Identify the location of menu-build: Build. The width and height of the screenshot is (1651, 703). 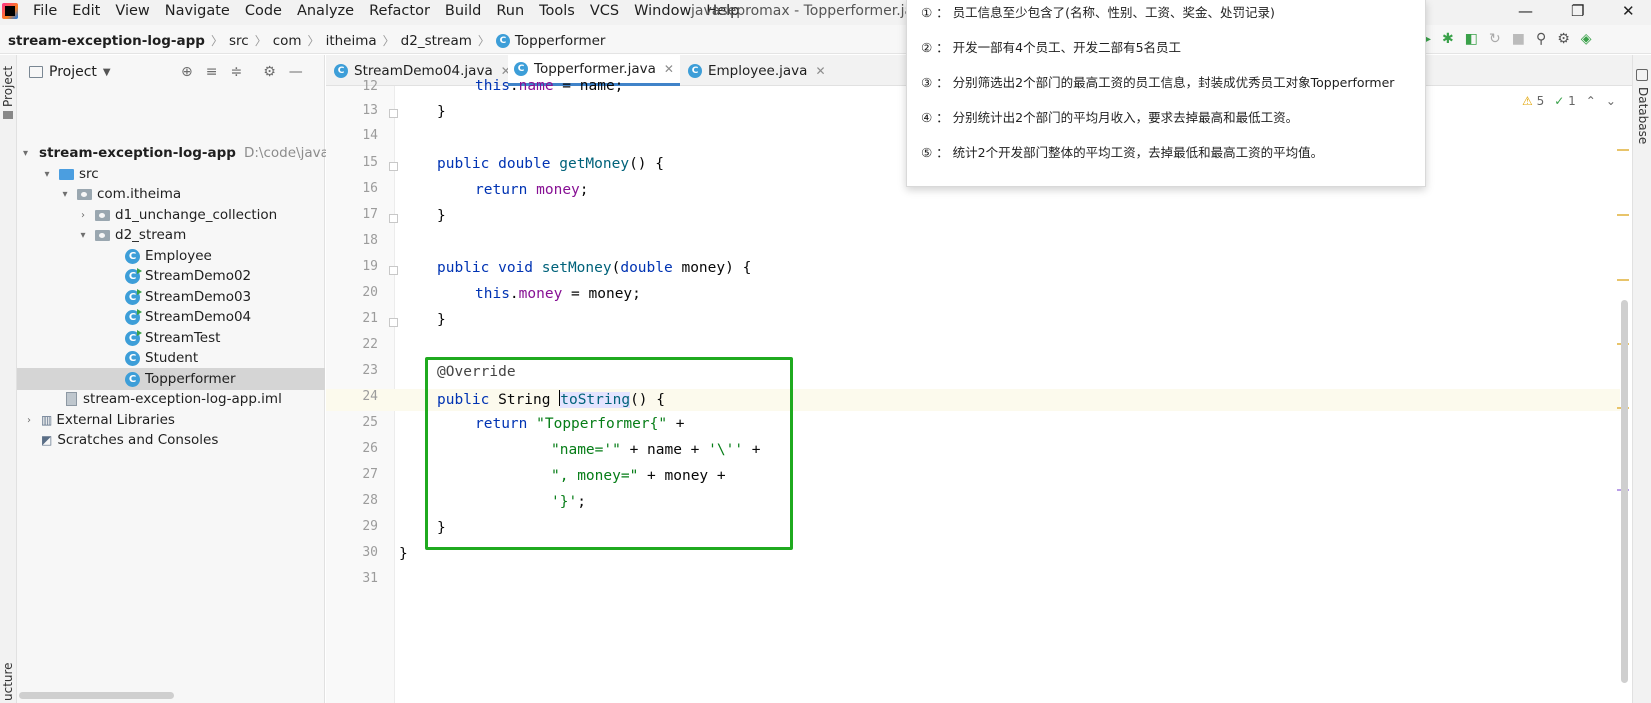
(466, 11).